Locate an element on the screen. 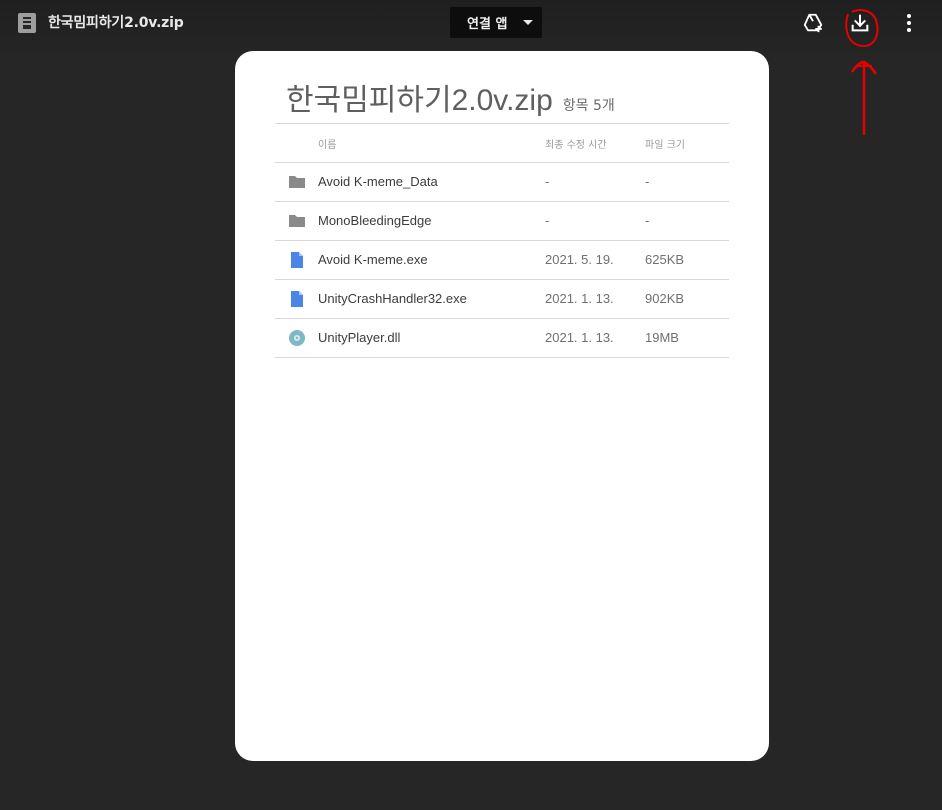 This screenshot has width=942, height=810. open-with-button: 연결 앱 is located at coordinates (496, 22).